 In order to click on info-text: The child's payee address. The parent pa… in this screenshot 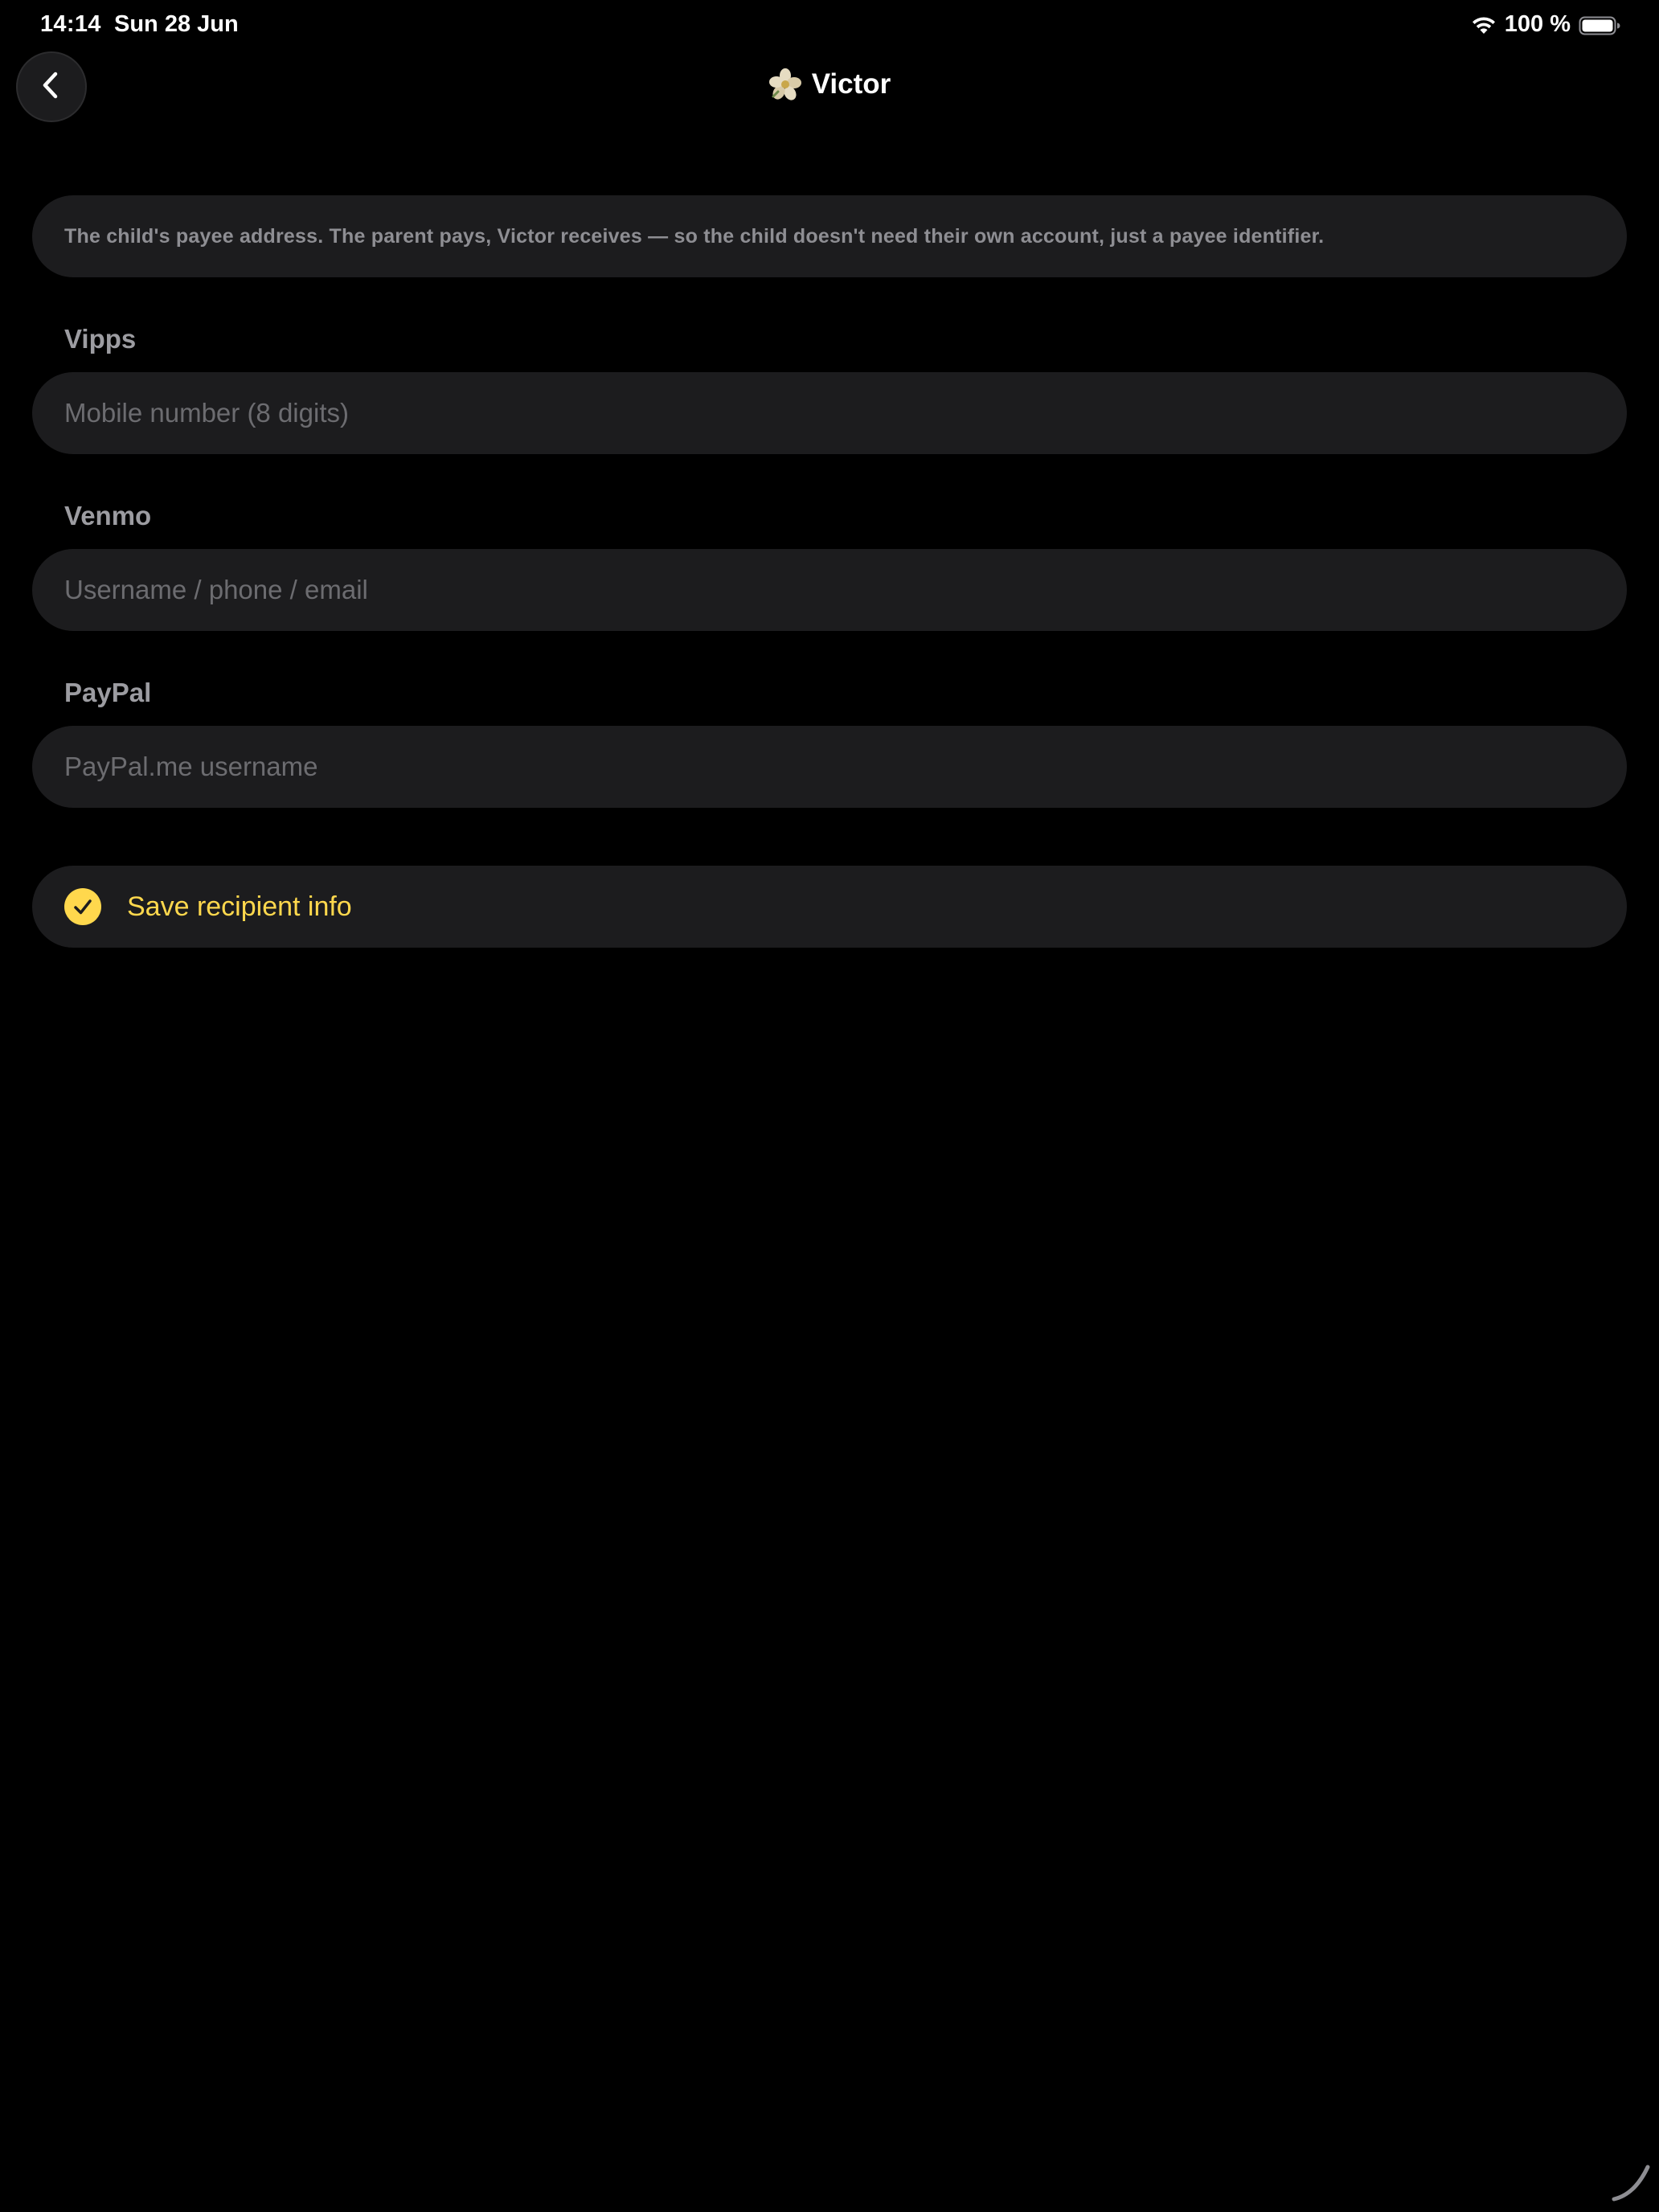, I will do `click(694, 236)`.